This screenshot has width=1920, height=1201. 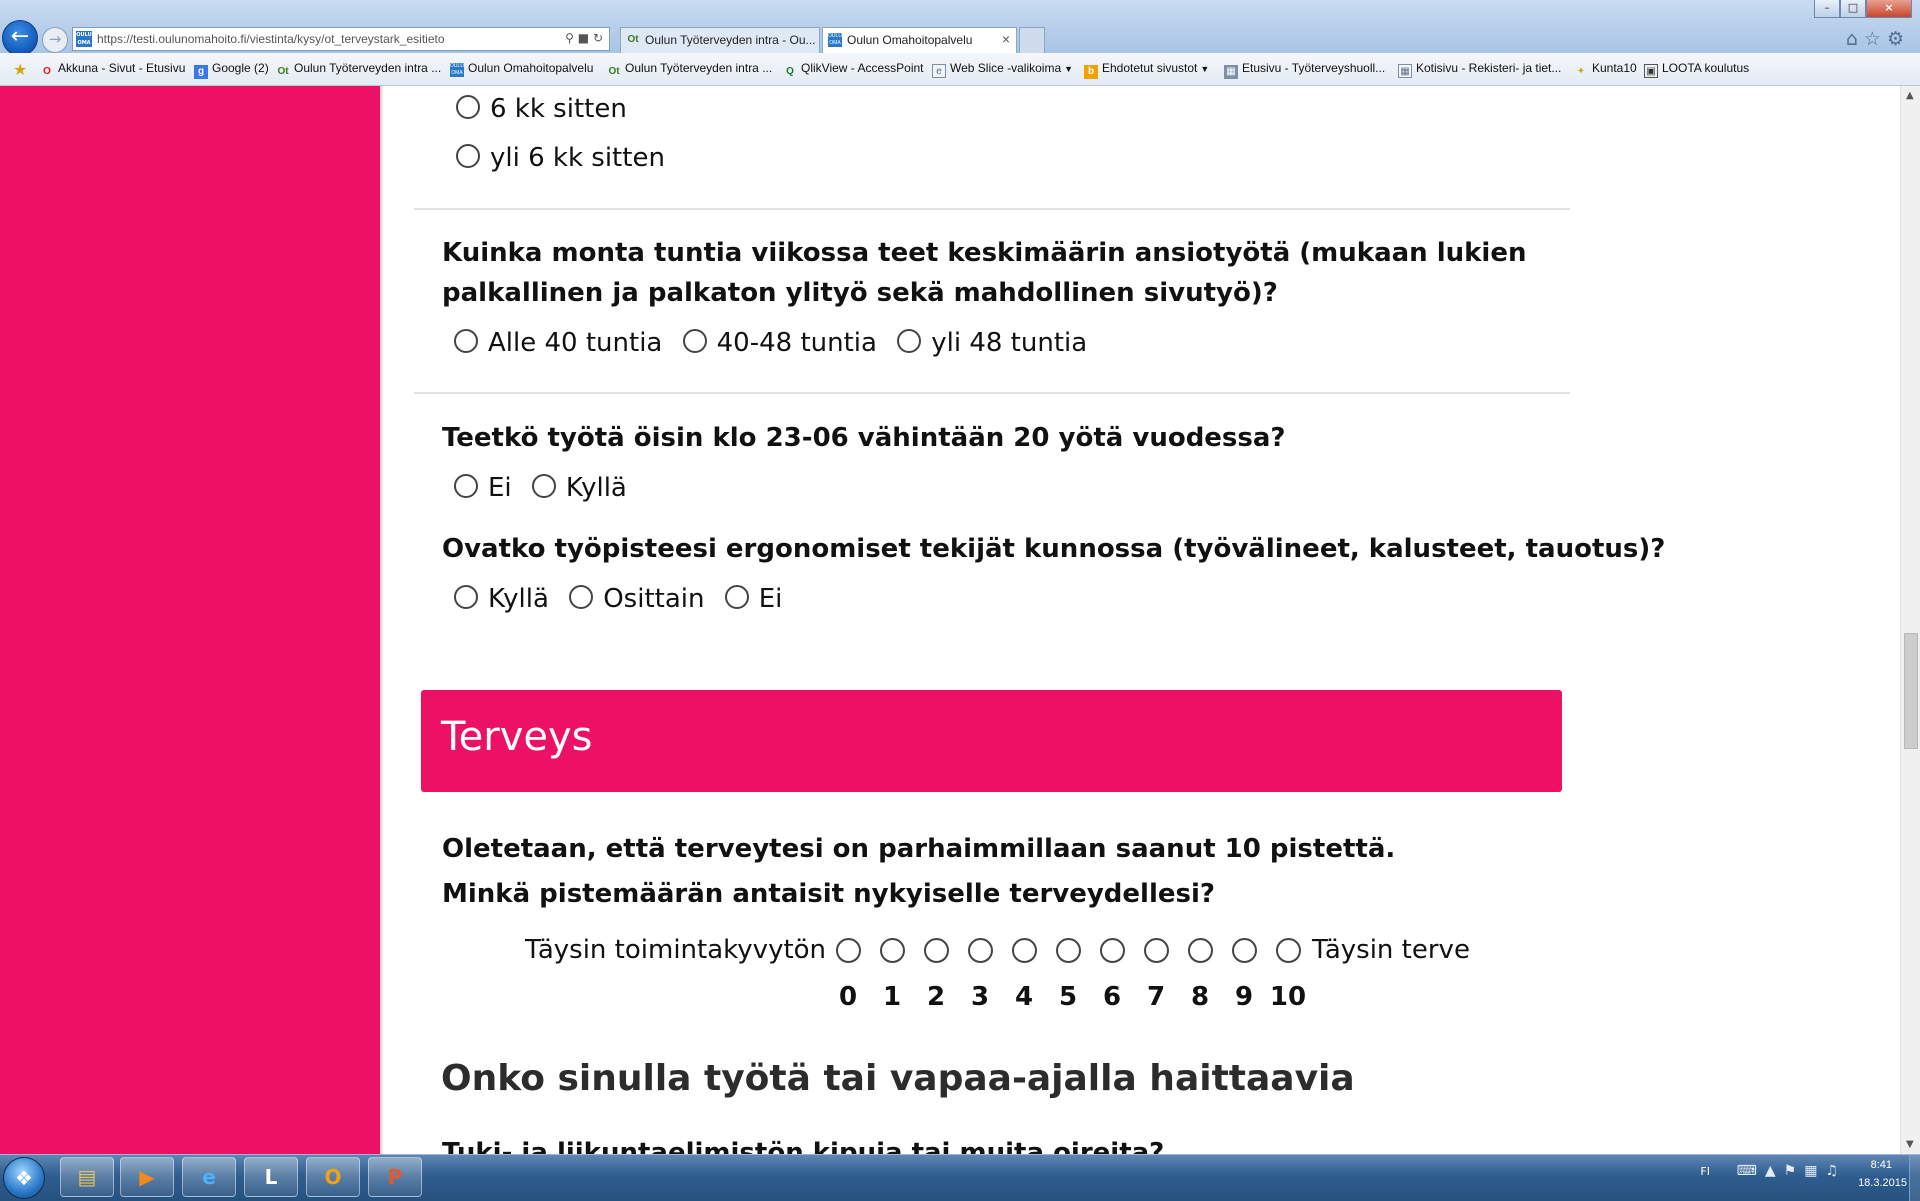 What do you see at coordinates (1146, 70) in the screenshot?
I see `favorite-suggested-sites: b Ehdotetut sivustot ▼` at bounding box center [1146, 70].